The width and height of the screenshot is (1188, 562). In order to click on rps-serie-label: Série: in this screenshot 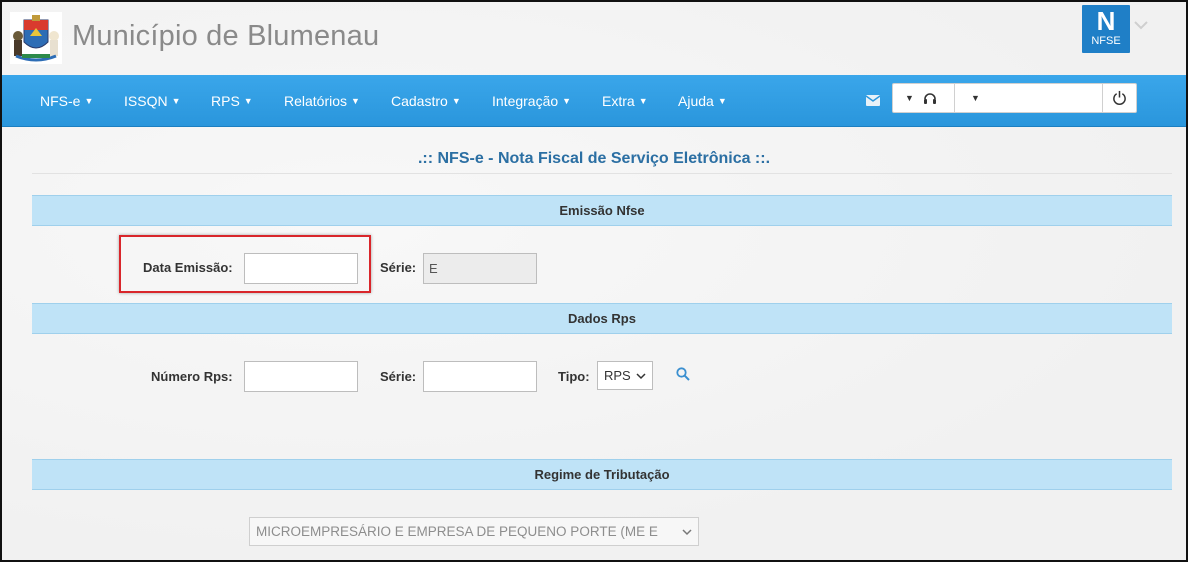, I will do `click(398, 376)`.